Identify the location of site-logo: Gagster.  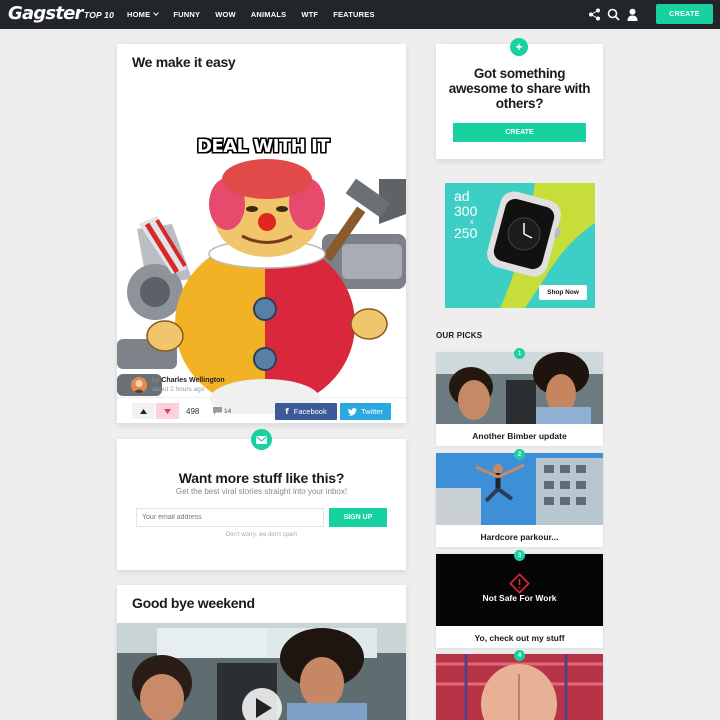
(45, 13).